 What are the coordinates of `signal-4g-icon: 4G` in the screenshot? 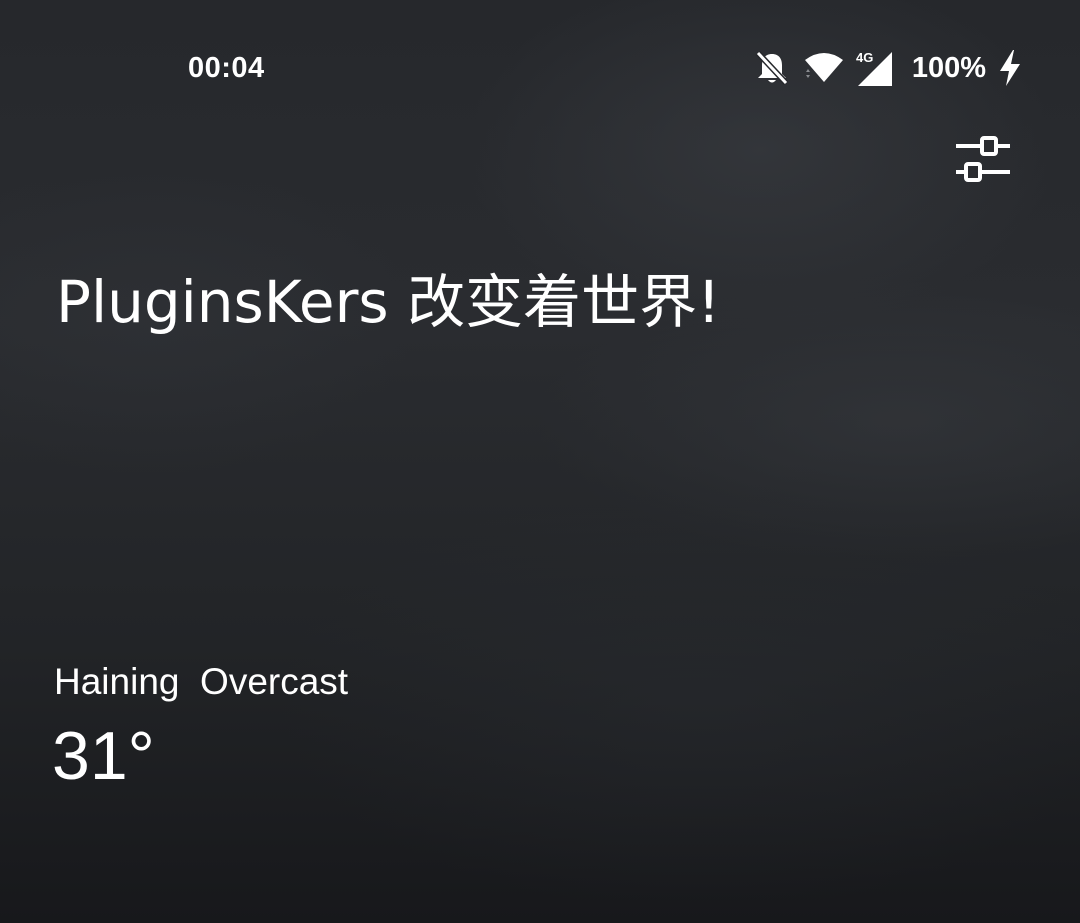 It's located at (874, 68).